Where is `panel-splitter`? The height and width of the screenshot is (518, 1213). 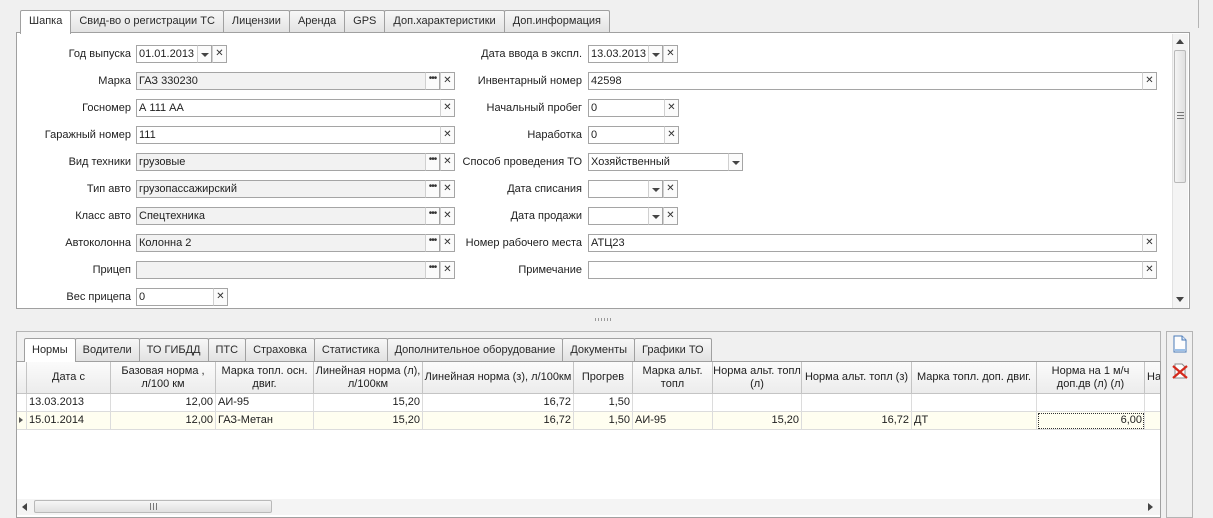
panel-splitter is located at coordinates (603, 319).